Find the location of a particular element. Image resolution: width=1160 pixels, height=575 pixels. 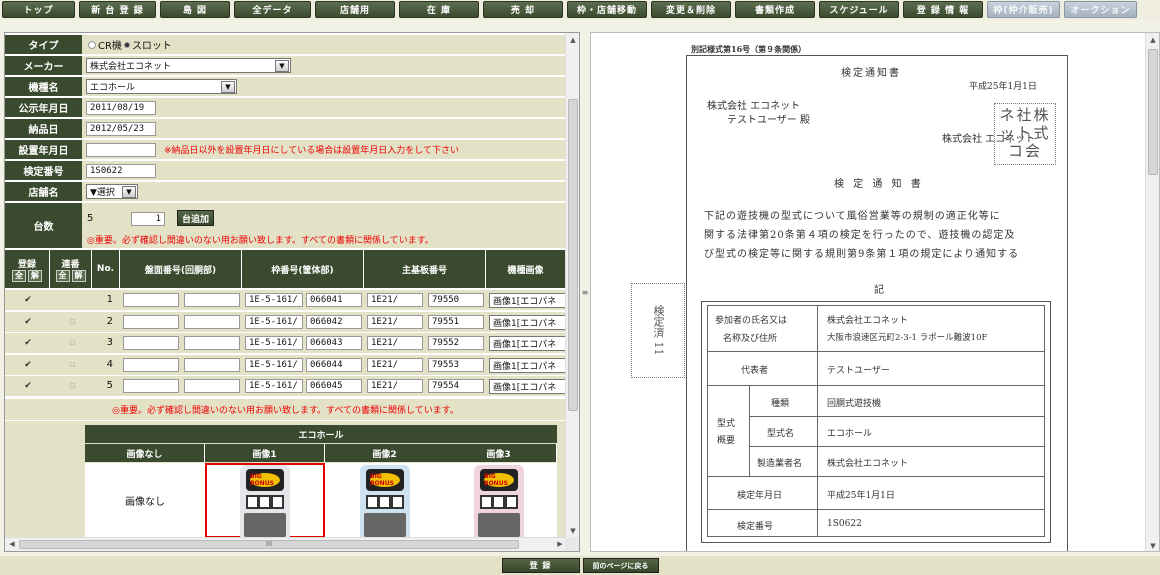

scroll-left-icon: ◀ is located at coordinates (12, 544).